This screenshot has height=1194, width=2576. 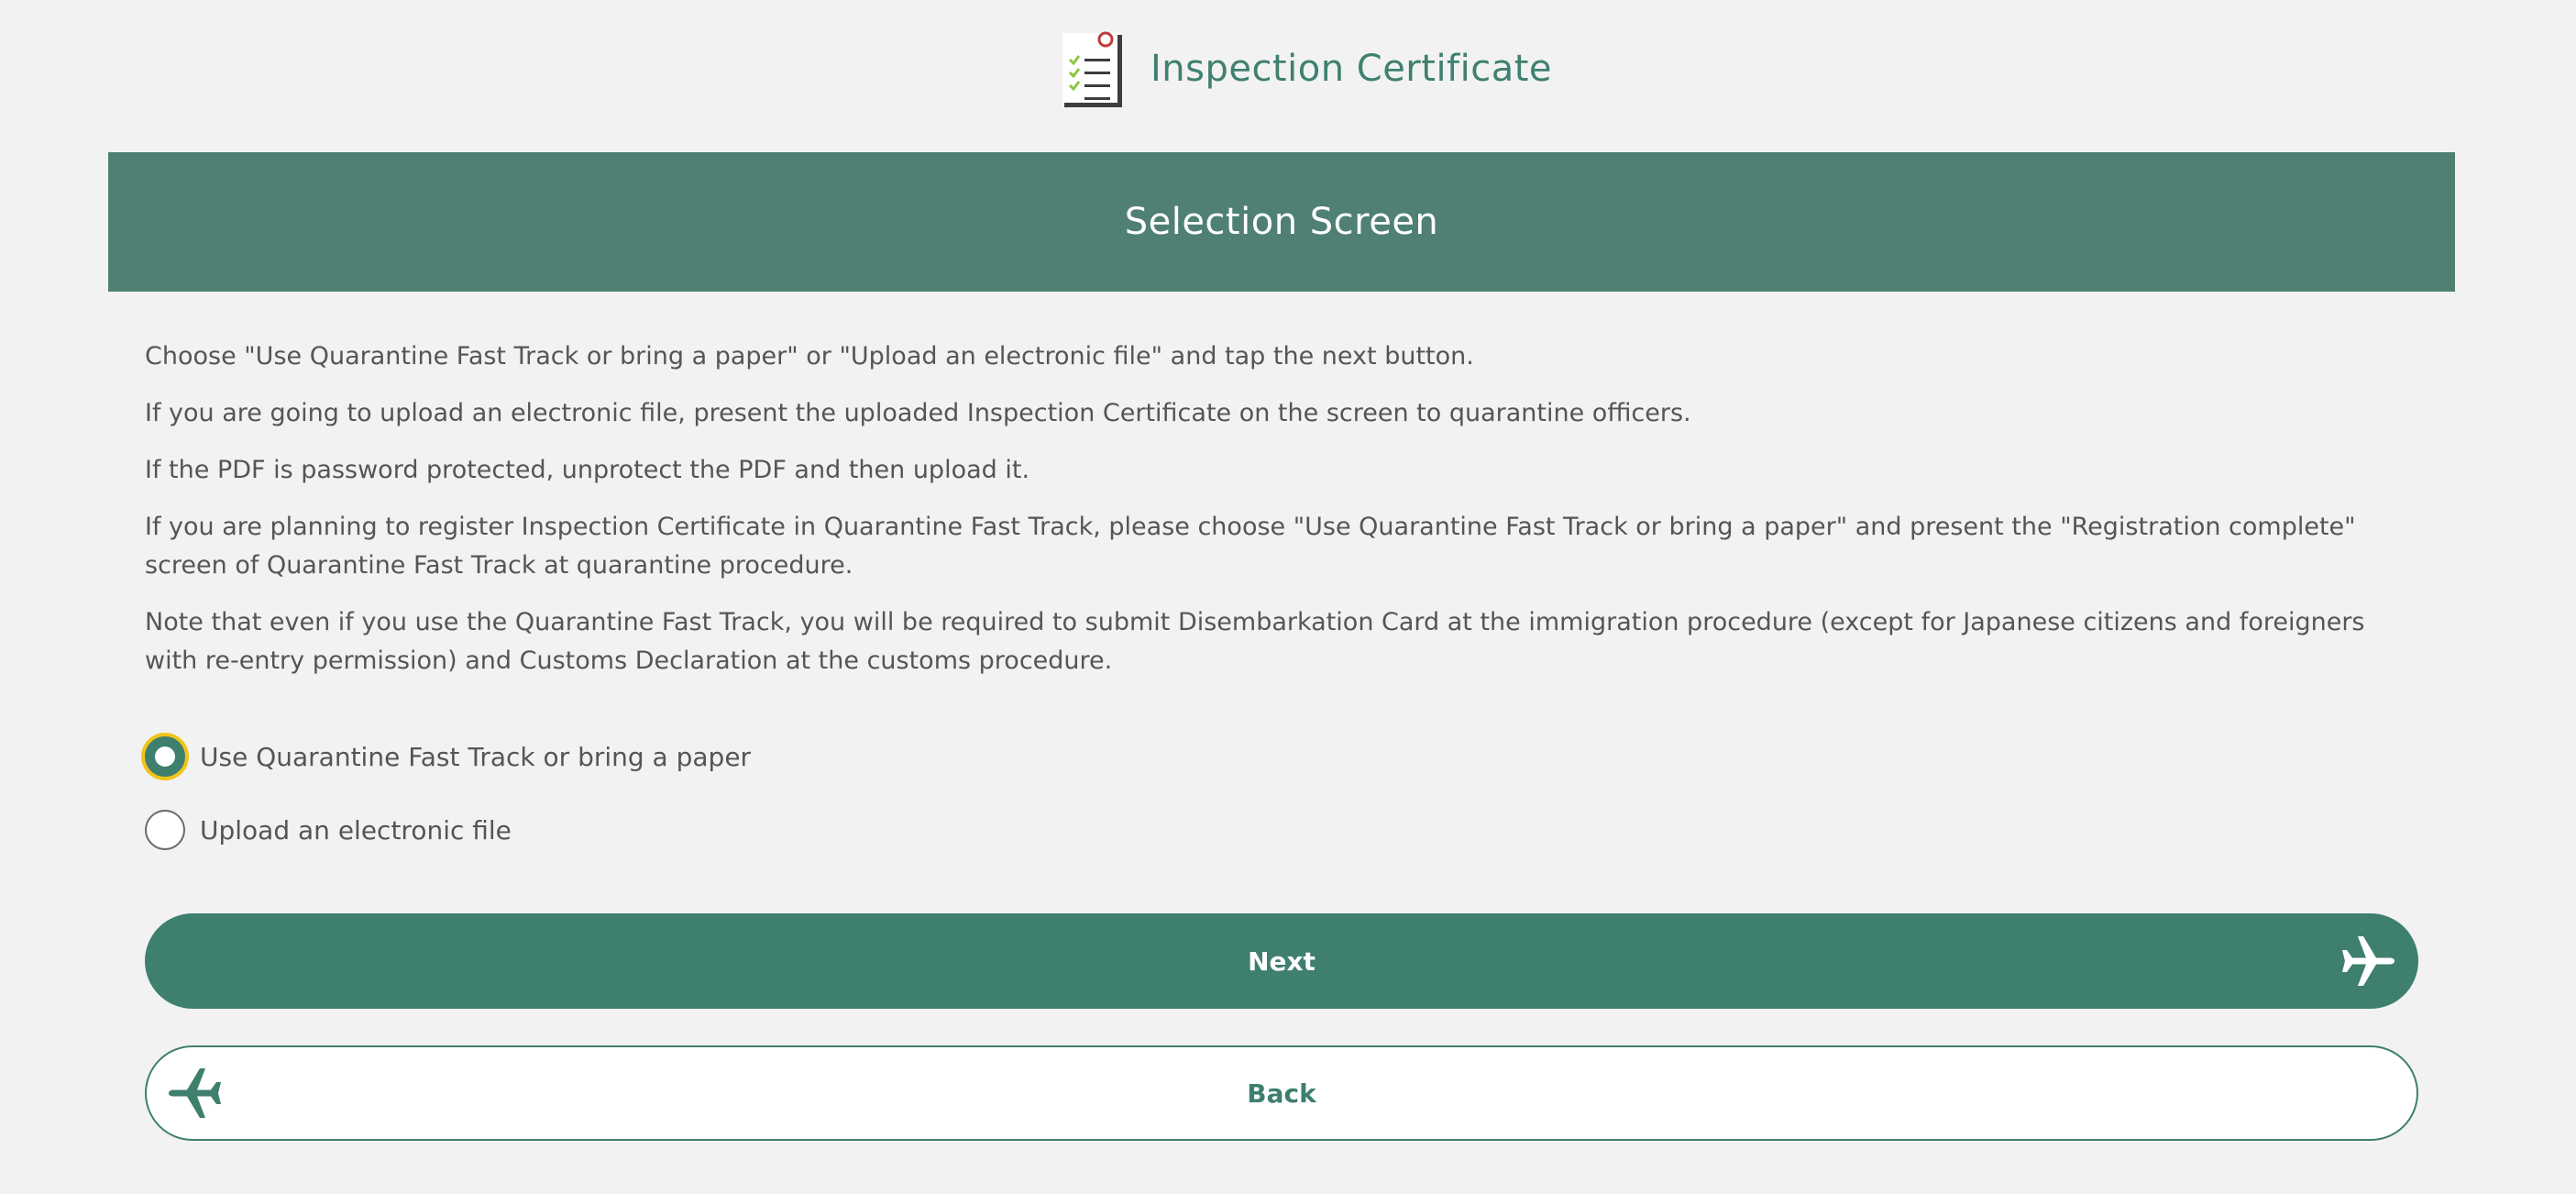 I want to click on option-upload-electronic-file: Upload an electronic file, so click(x=448, y=830).